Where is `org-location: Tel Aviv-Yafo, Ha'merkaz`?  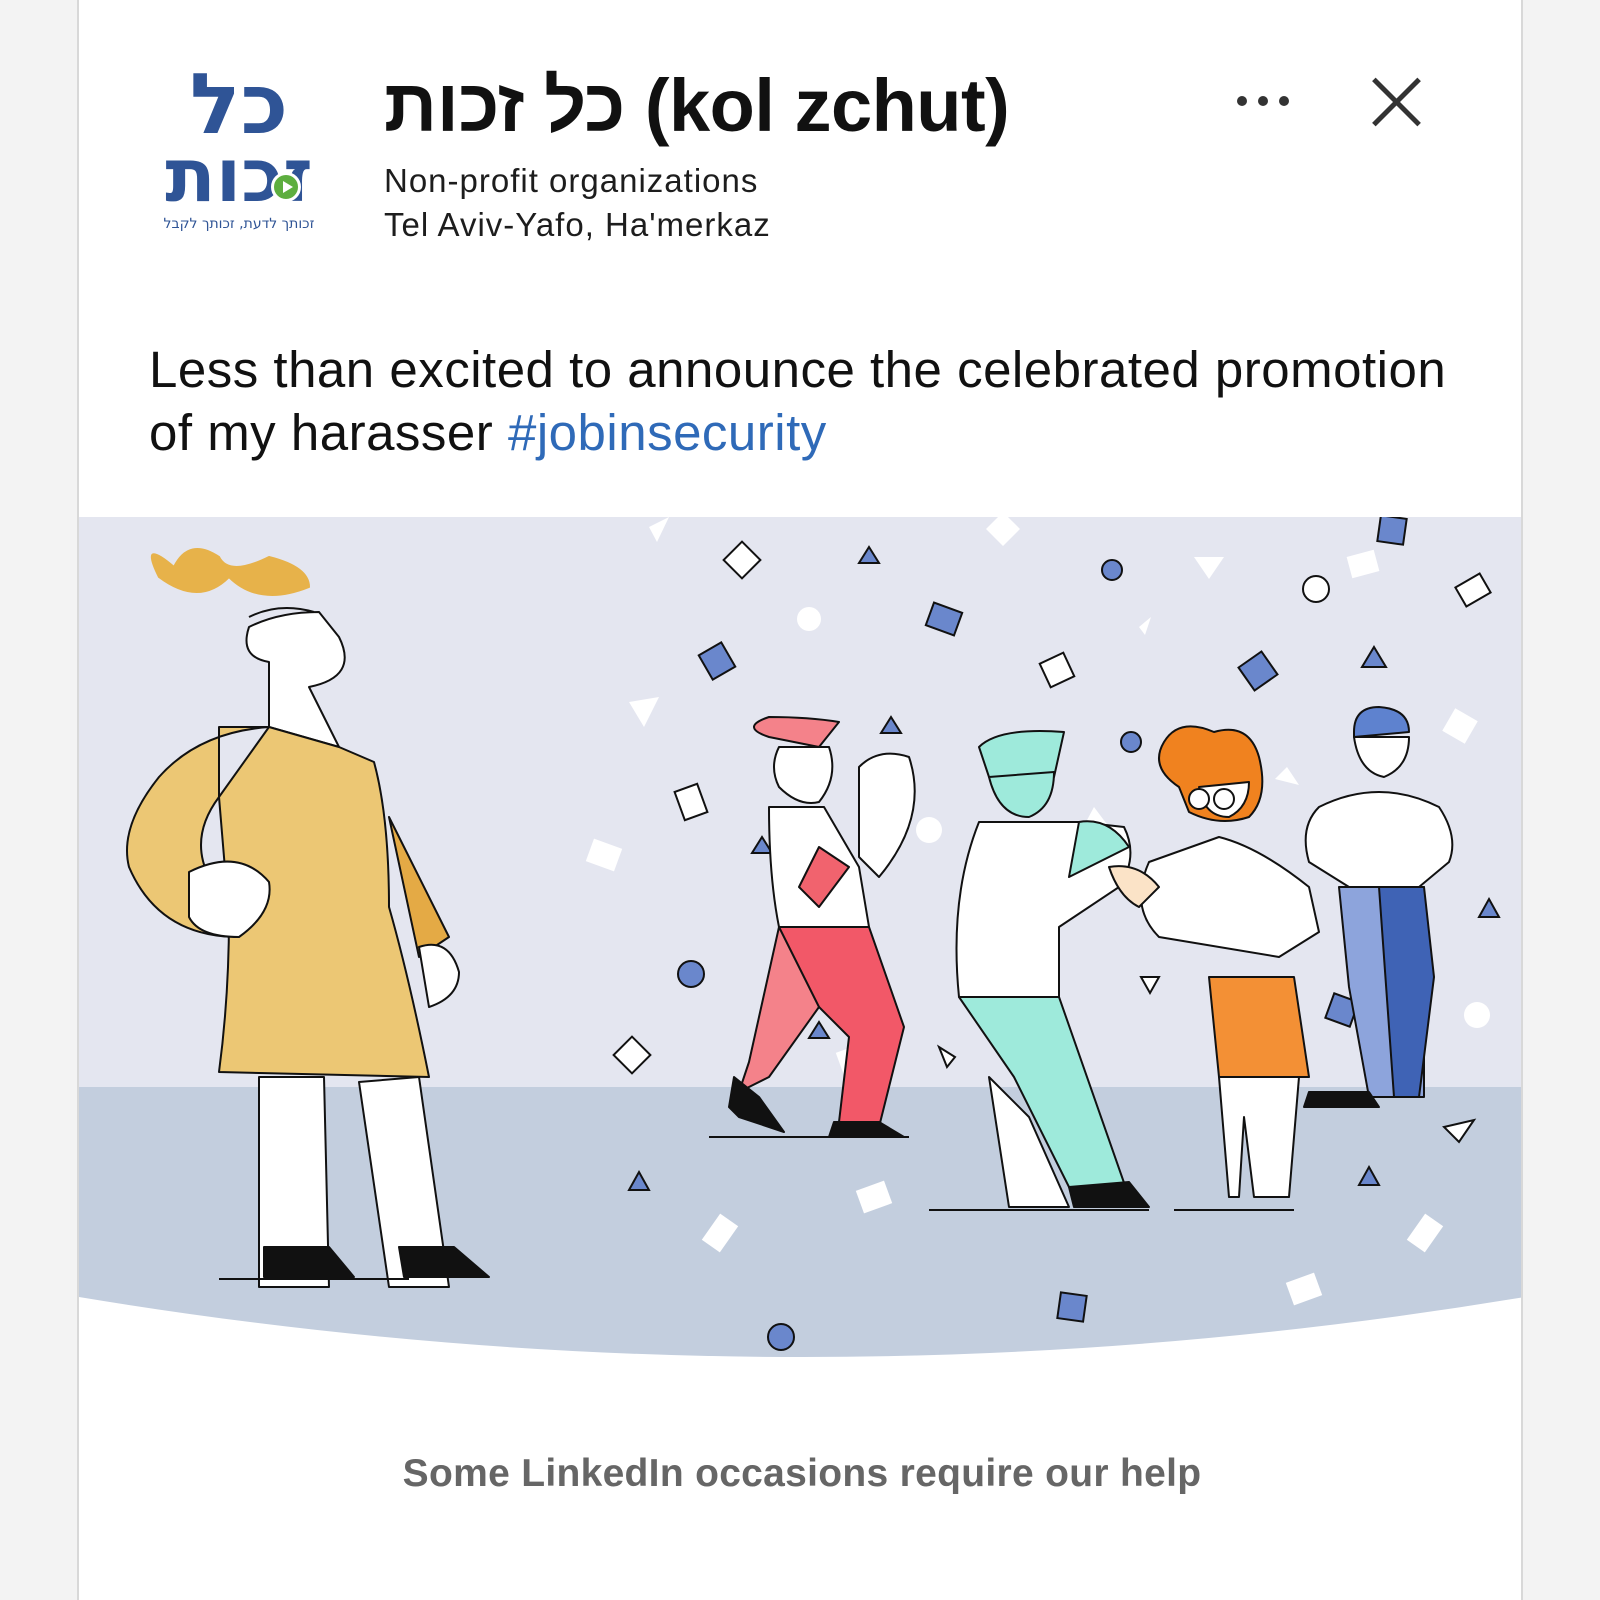
org-location: Tel Aviv-Yafo, Ha'merkaz is located at coordinates (577, 224).